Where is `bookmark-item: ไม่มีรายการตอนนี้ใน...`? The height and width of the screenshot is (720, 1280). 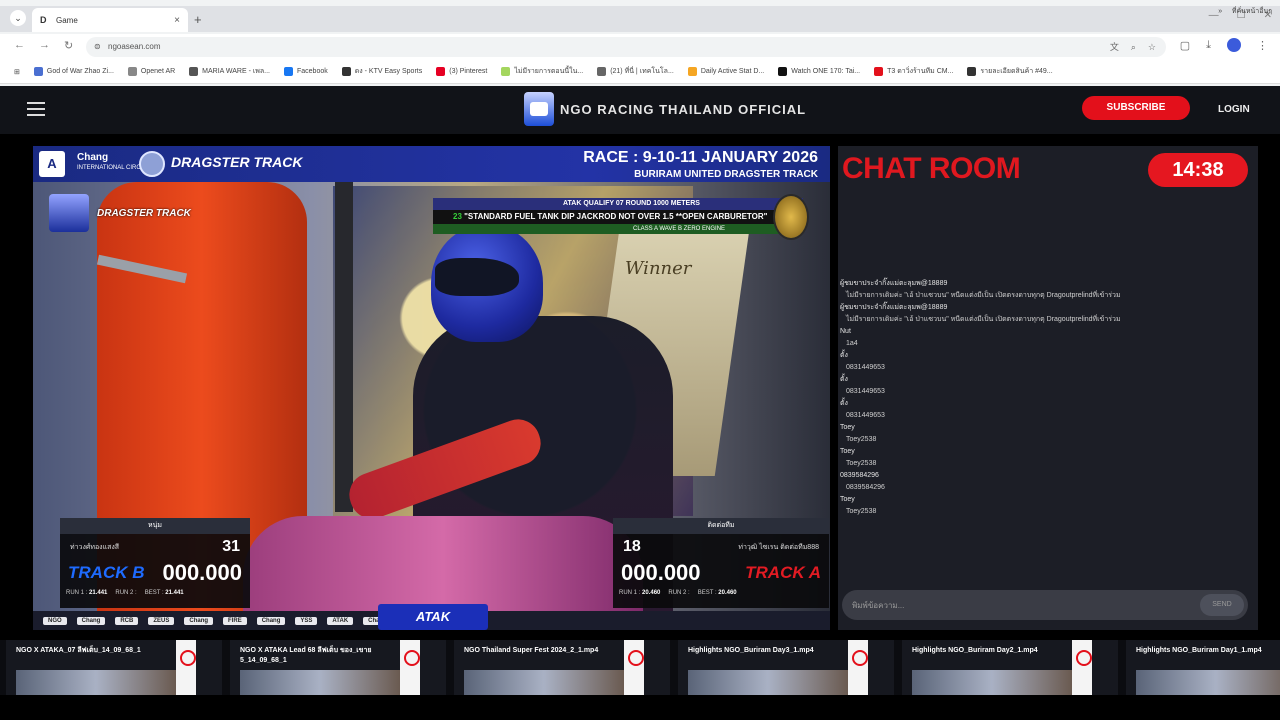 bookmark-item: ไม่มีรายการตอนนี้ใน... is located at coordinates (542, 71).